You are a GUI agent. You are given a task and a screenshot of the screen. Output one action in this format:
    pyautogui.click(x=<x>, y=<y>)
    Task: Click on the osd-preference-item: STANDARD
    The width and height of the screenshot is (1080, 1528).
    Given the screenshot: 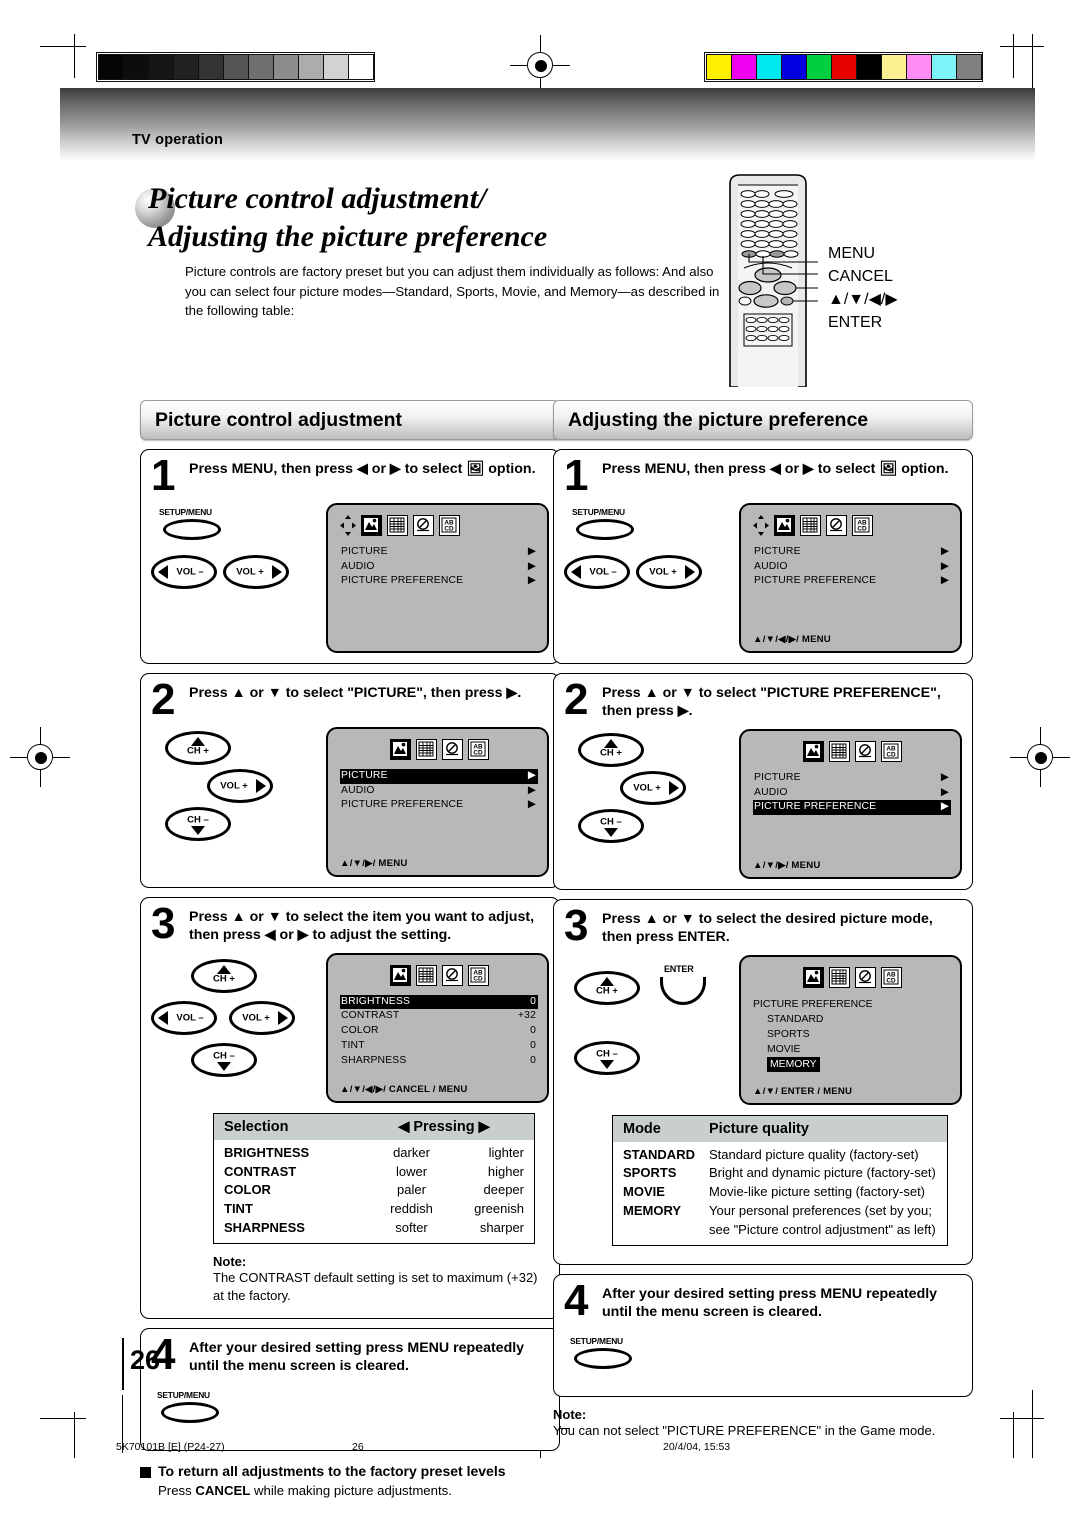 What is the action you would take?
    pyautogui.click(x=852, y=1019)
    